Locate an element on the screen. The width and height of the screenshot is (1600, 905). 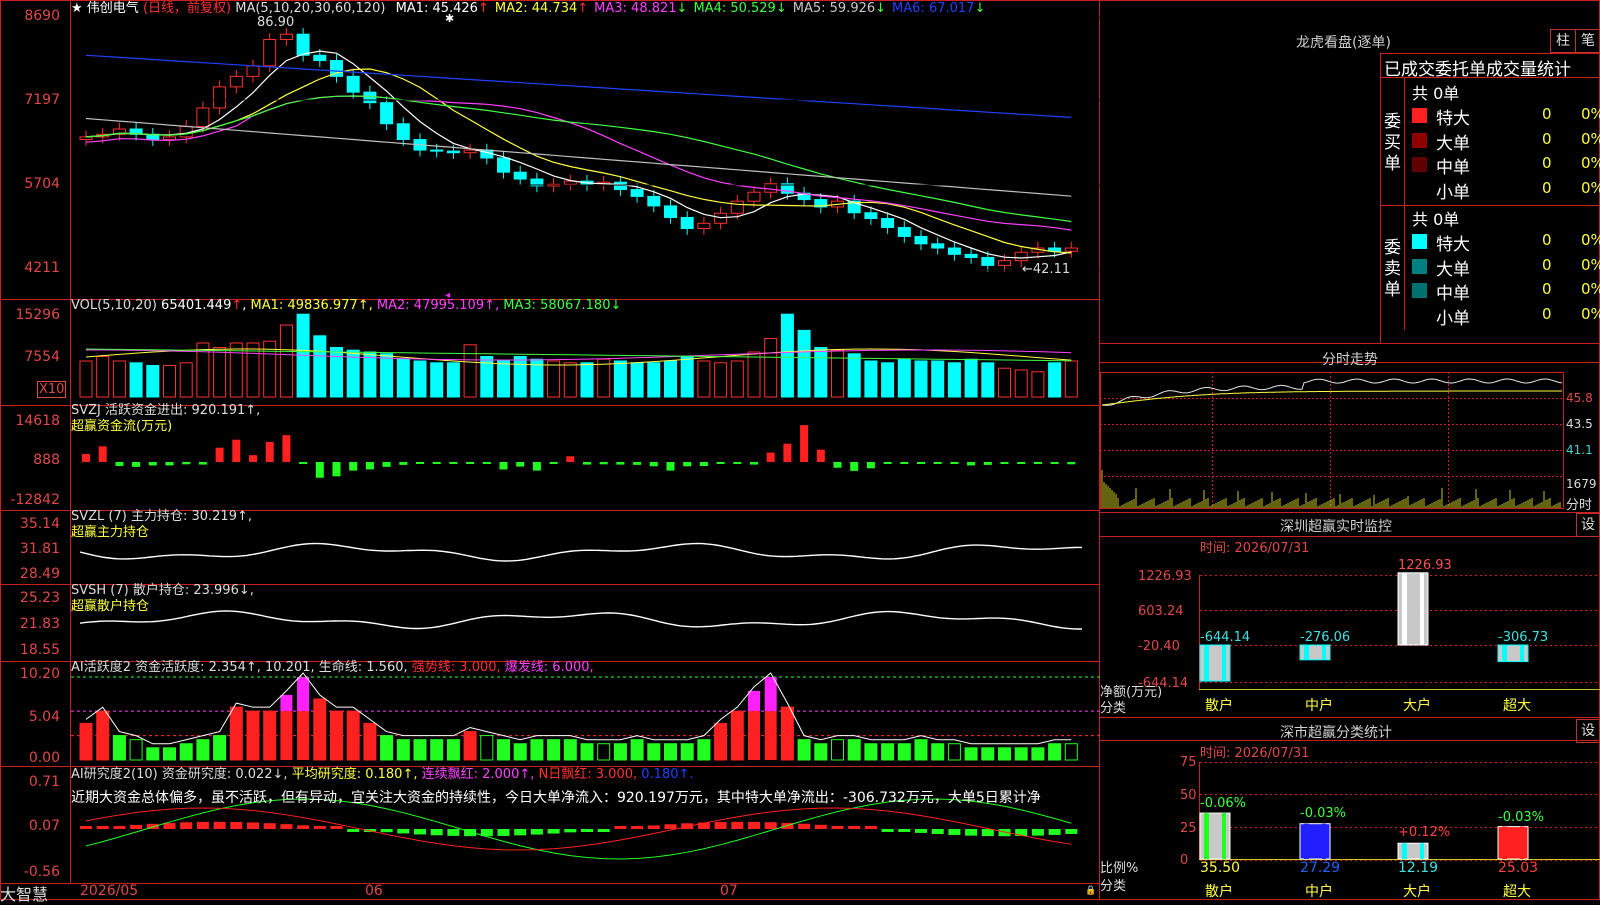
sz-monitor-xlabel: 分类 is located at coordinates (1113, 708).